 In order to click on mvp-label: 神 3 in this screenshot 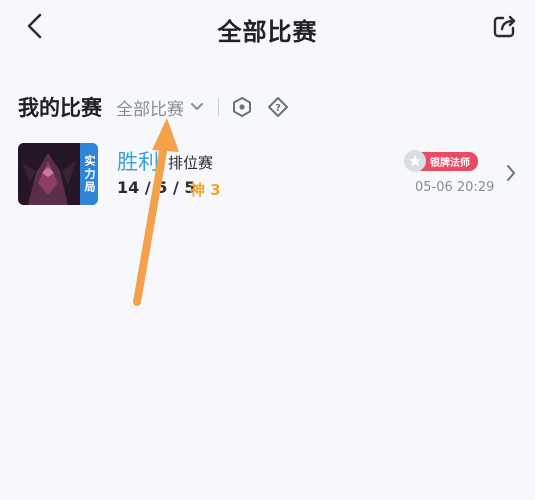, I will do `click(205, 190)`.